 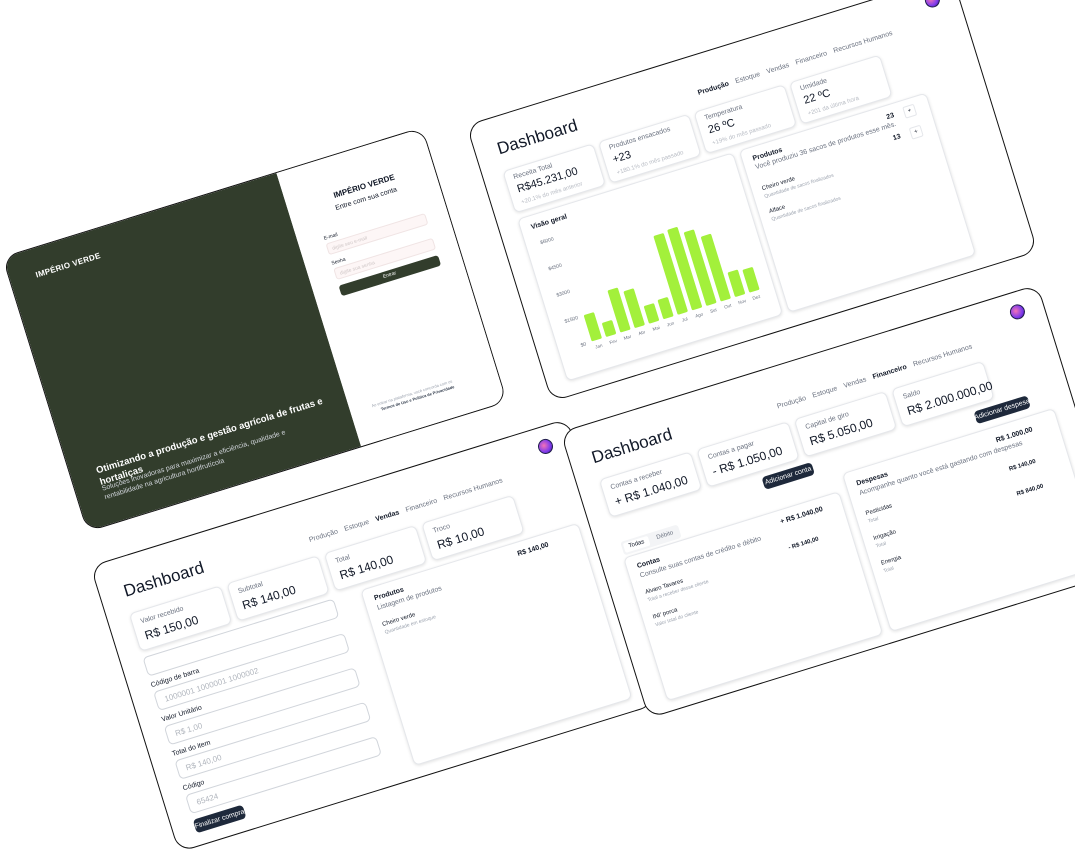 What do you see at coordinates (1022, 465) in the screenshot?
I see `expense-value: R$ 140,00` at bounding box center [1022, 465].